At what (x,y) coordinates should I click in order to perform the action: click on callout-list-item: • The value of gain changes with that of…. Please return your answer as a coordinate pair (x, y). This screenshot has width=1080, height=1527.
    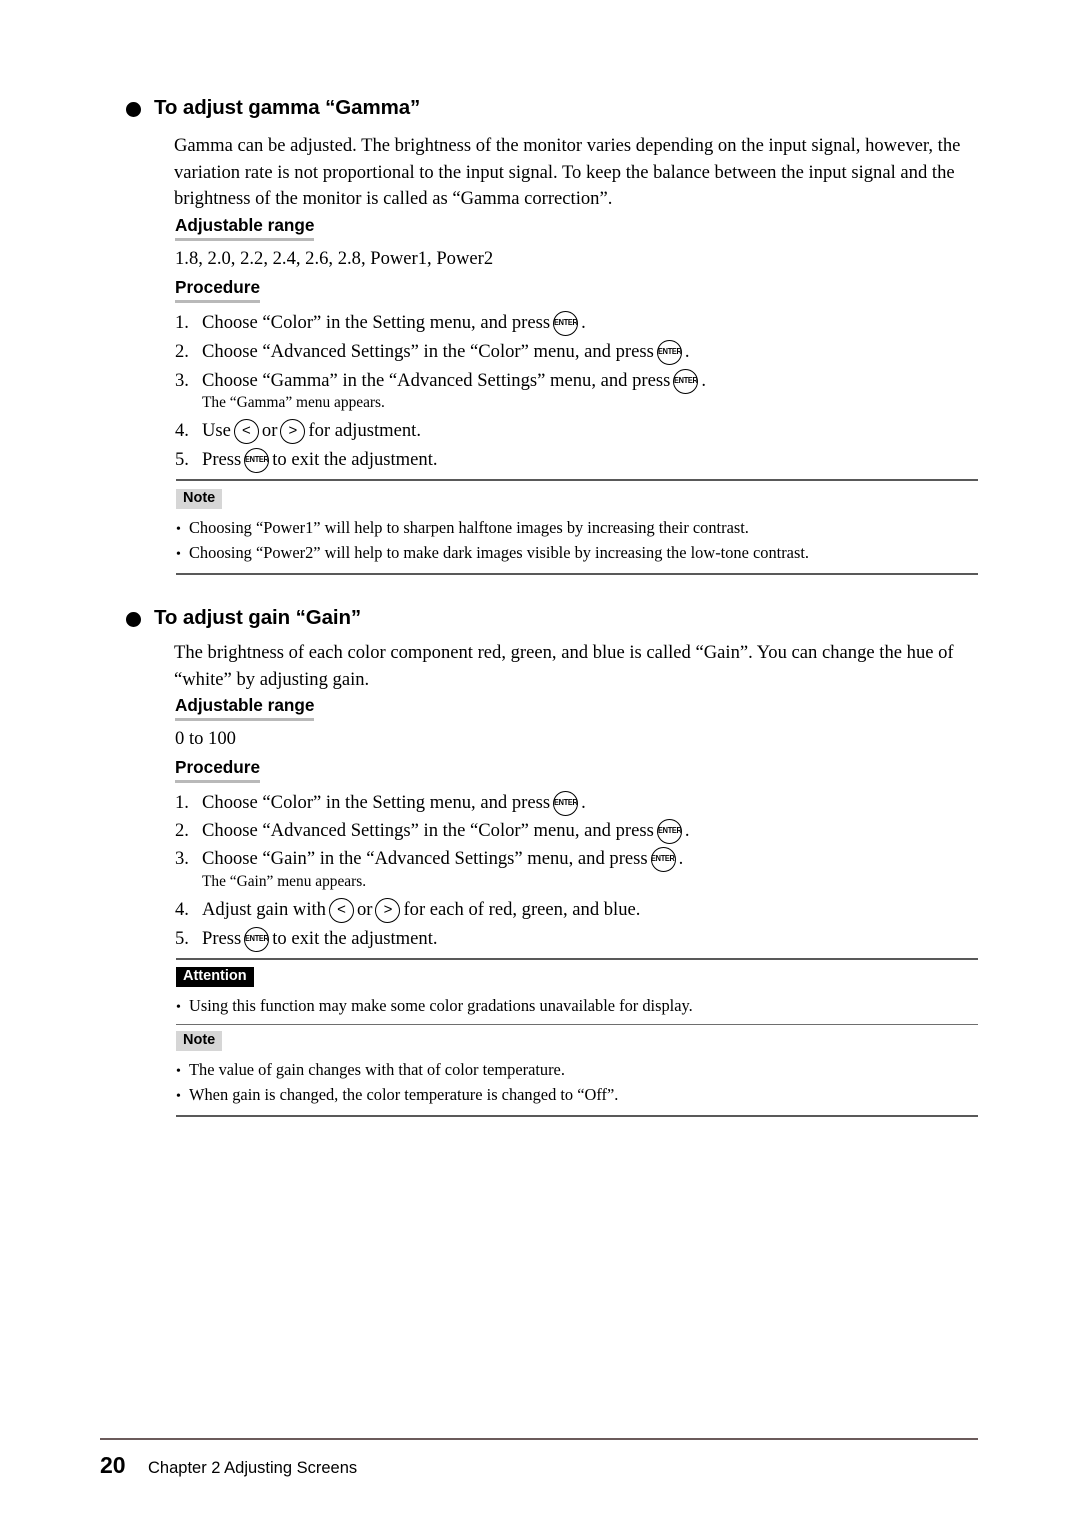
    Looking at the image, I should click on (577, 1071).